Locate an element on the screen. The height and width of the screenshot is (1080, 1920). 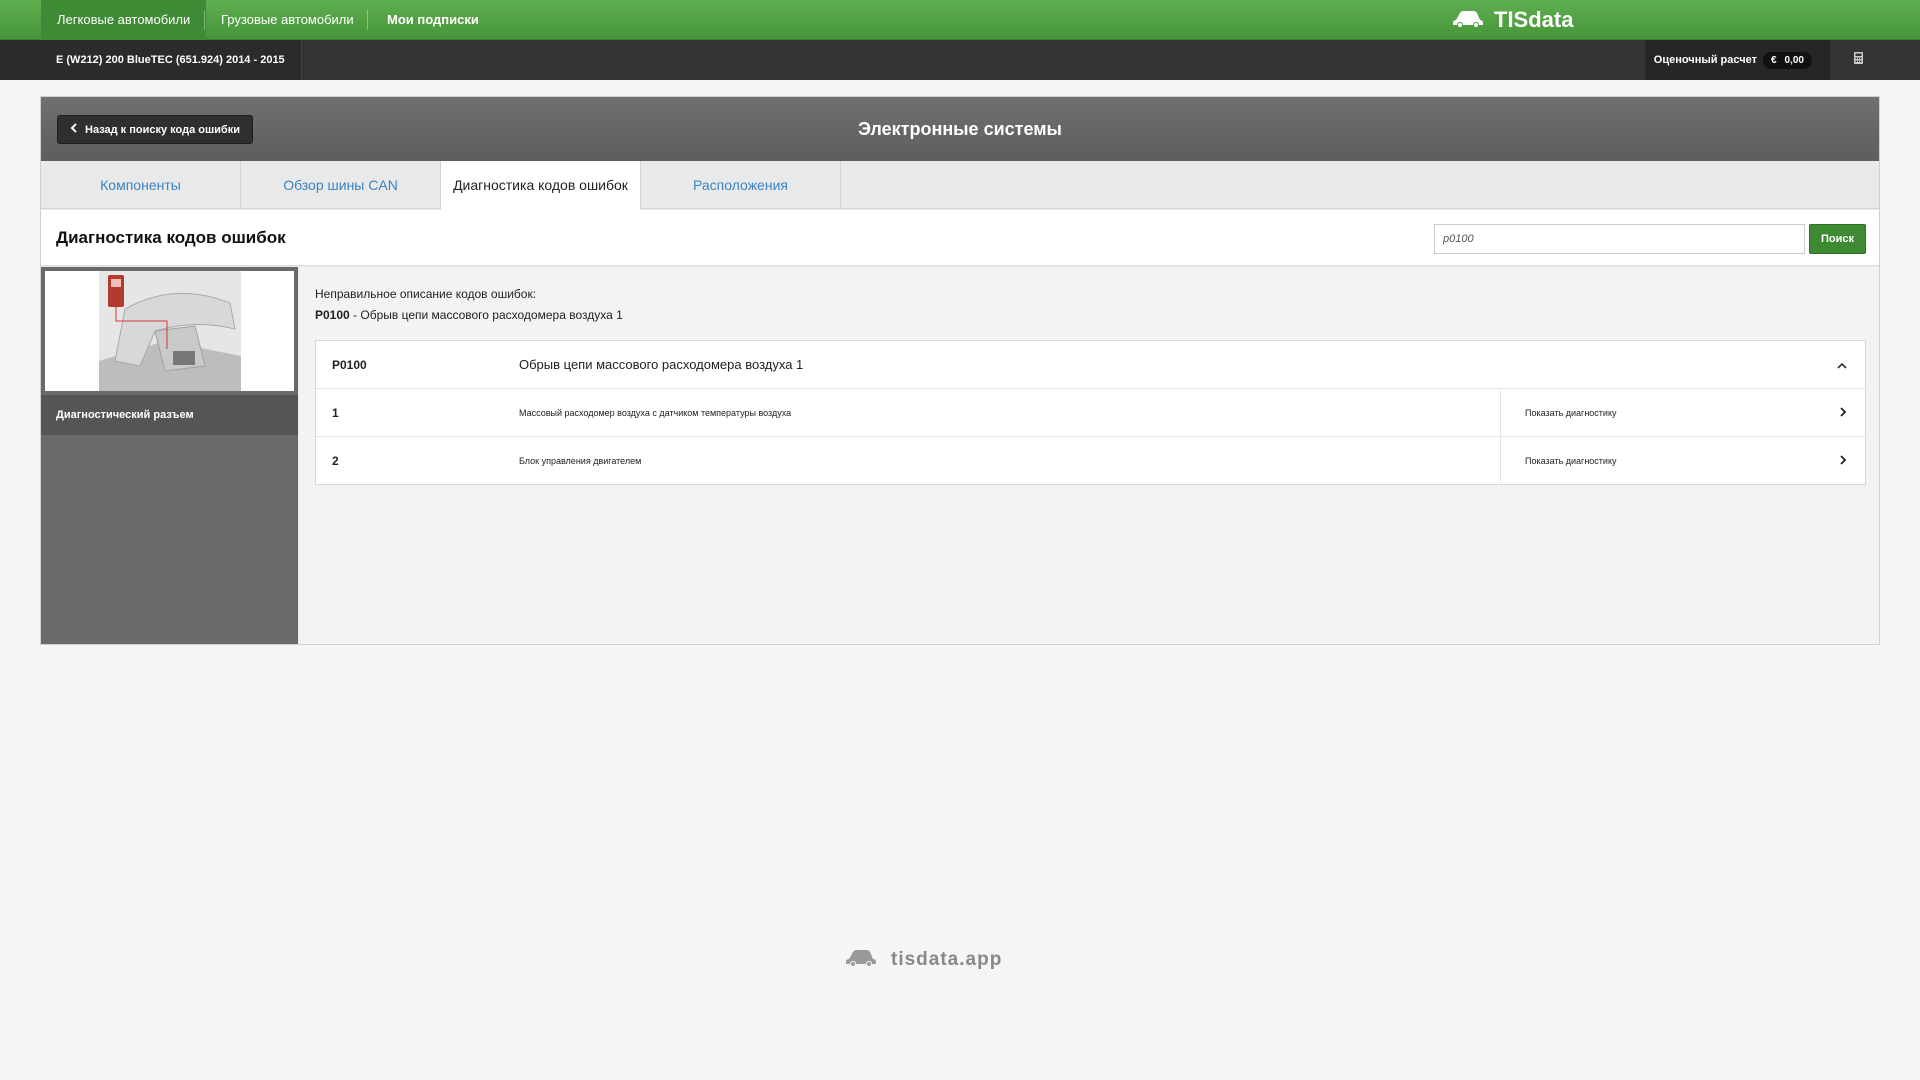
section-header: Диагностика кодов ошибок Поиск is located at coordinates (960, 238).